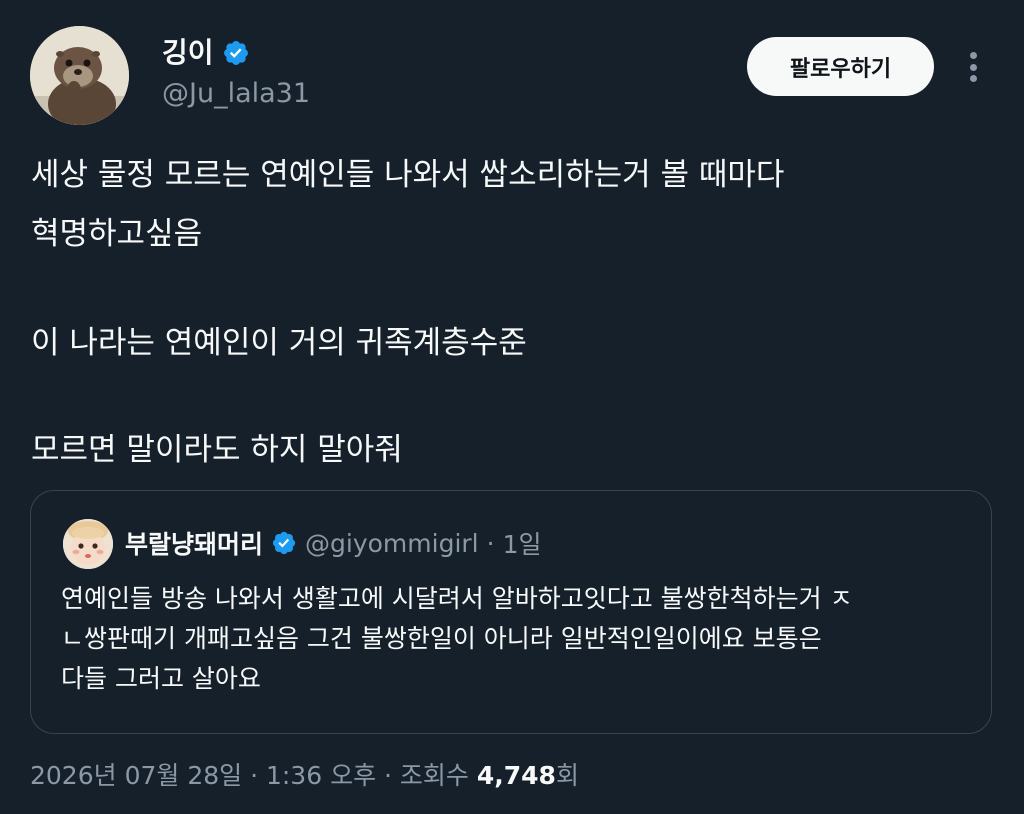  Describe the element at coordinates (279, 343) in the screenshot. I see `tweet-text-line: 이 나라는 연예인이 거의 귀족계층수준` at that location.